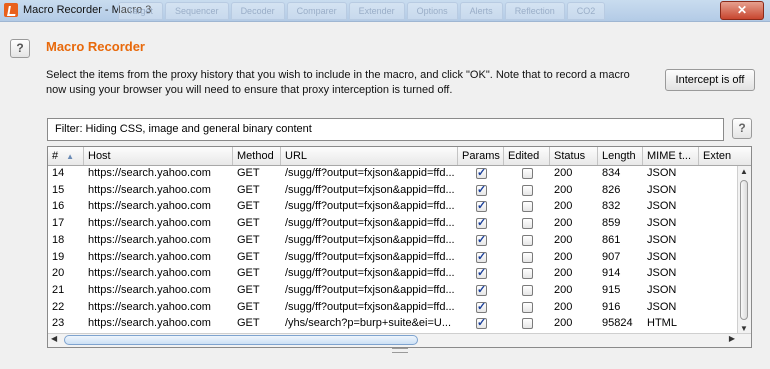 This screenshot has width=770, height=369. I want to click on column-header-extension: Exten, so click(725, 156).